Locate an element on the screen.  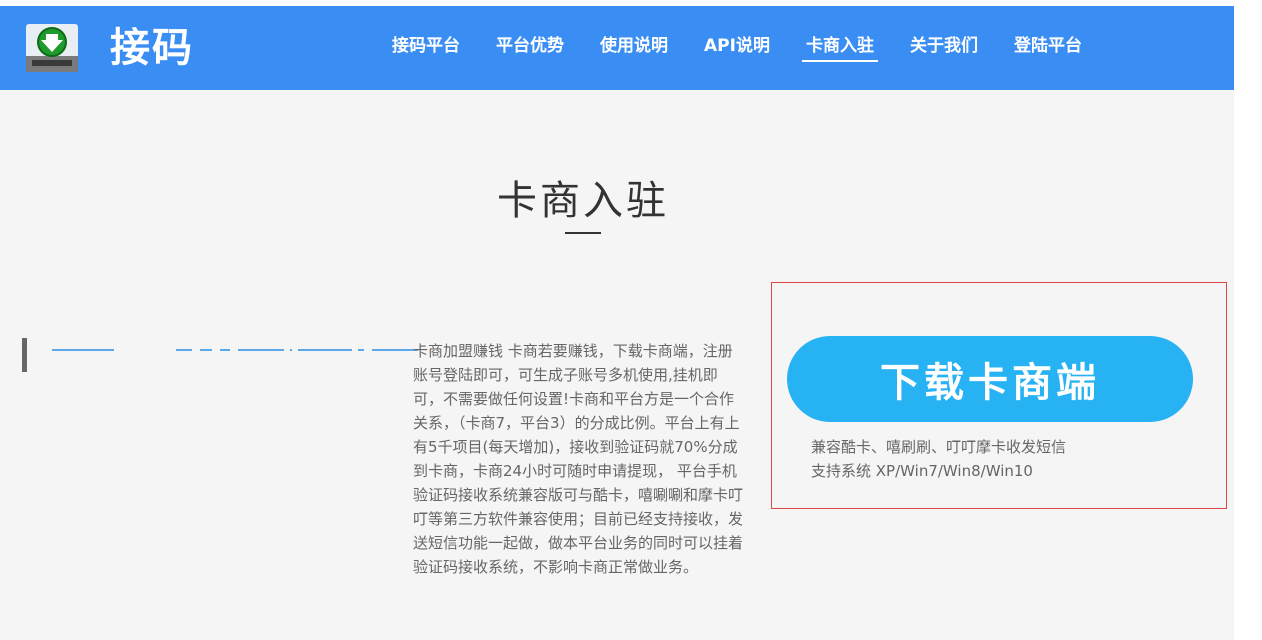
page-title: 卡商入驻 is located at coordinates (583, 201).